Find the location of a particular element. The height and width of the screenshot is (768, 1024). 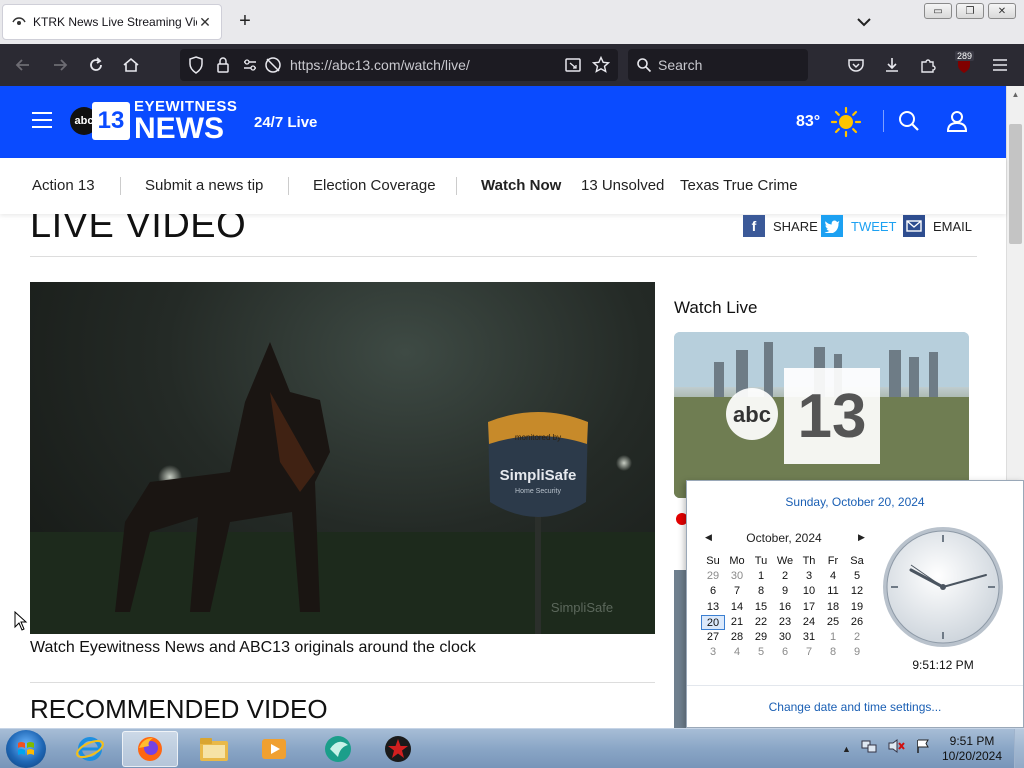

sunny-weather-icon is located at coordinates (846, 122).